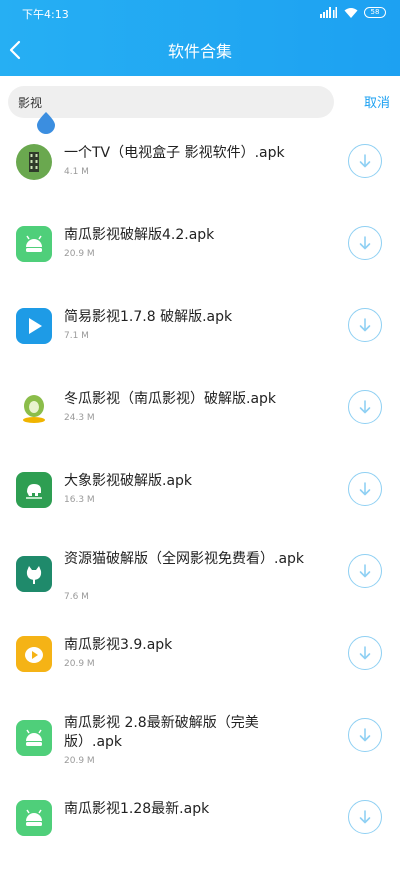 Image resolution: width=400 pixels, height=870 pixels. Describe the element at coordinates (200, 583) in the screenshot. I see `app-list-item: 资源猫破解版（全网影视免费看）.apk 7.6 M` at that location.